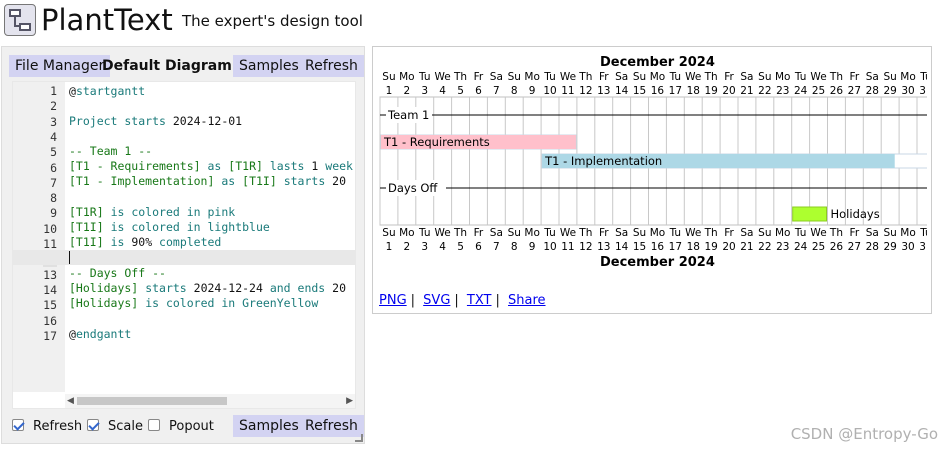  Describe the element at coordinates (50, 228) in the screenshot. I see `line-number: 10` at that location.